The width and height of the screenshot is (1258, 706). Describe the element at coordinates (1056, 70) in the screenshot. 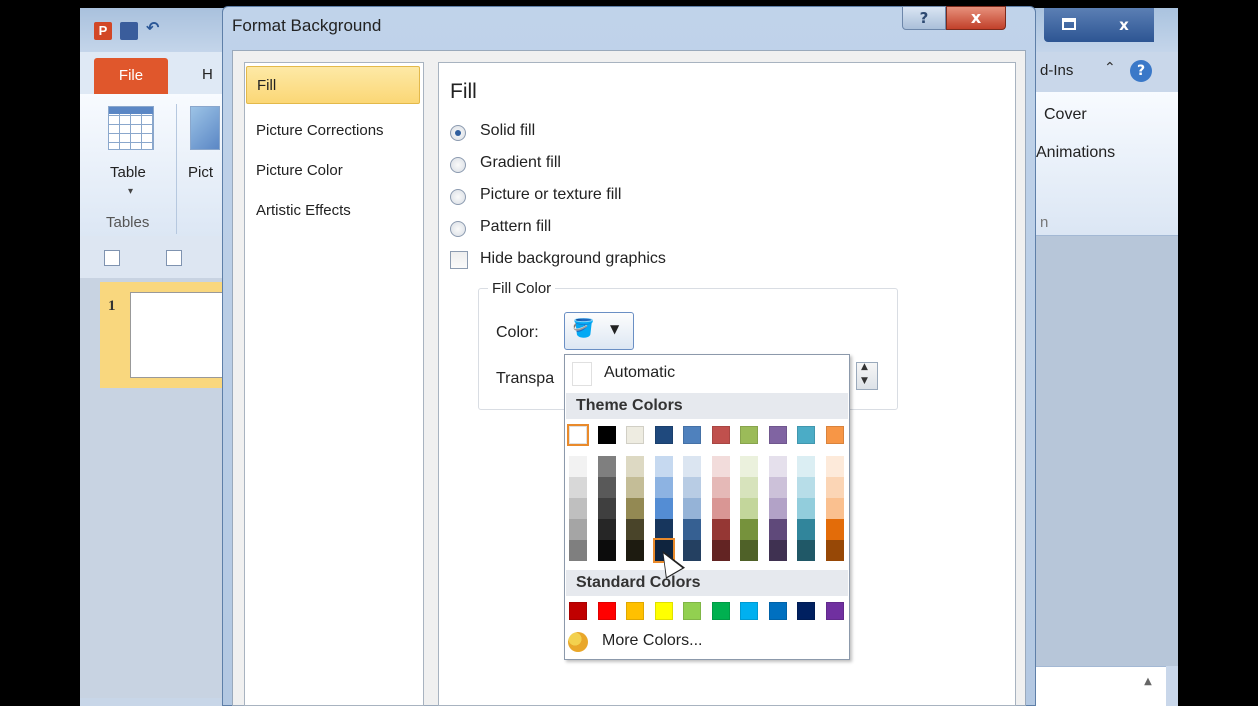

I see `tab-add-ins: d-Ins` at that location.